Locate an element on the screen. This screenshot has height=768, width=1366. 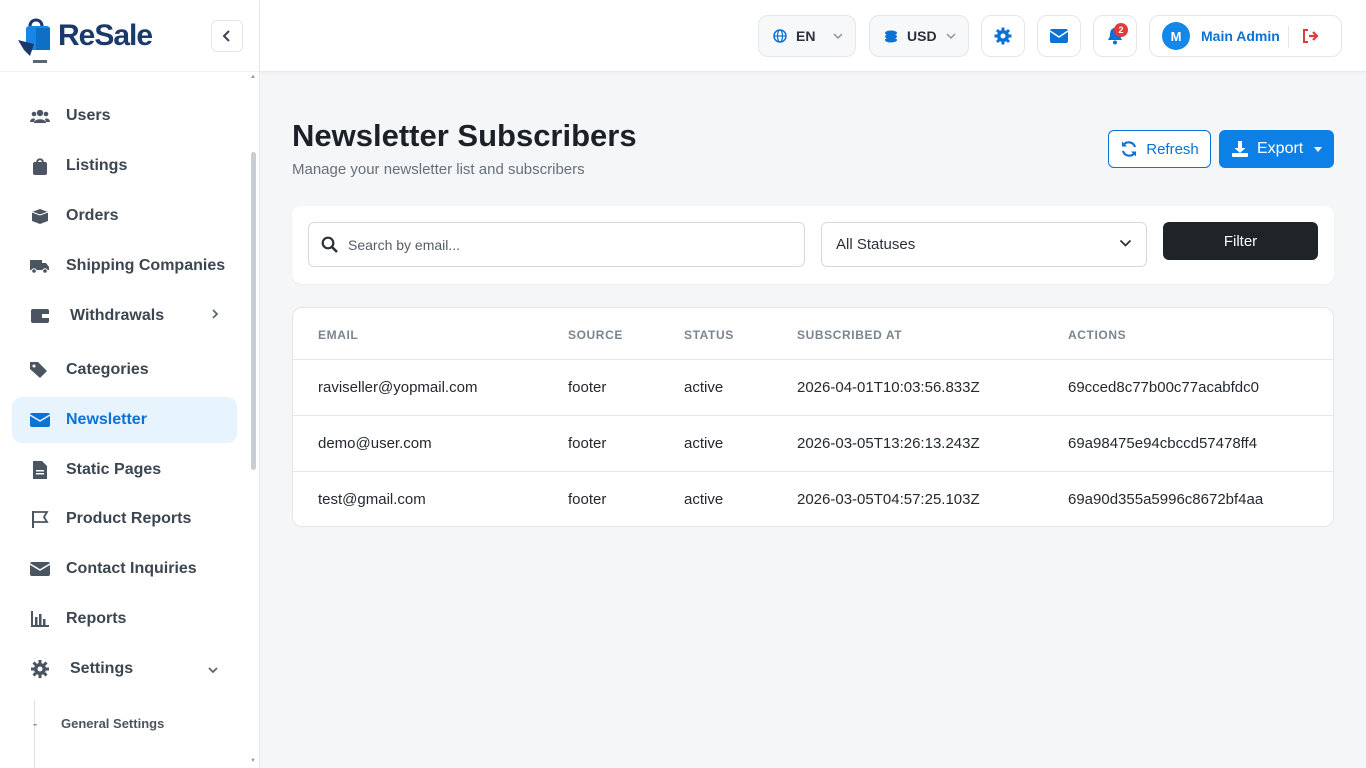
filter-button: Filter is located at coordinates (1240, 241).